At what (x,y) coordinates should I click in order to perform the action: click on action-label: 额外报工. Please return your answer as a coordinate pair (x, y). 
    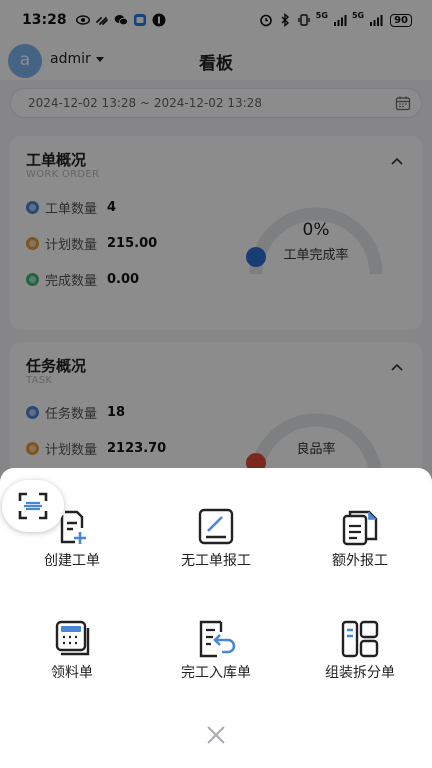
    Looking at the image, I should click on (360, 561).